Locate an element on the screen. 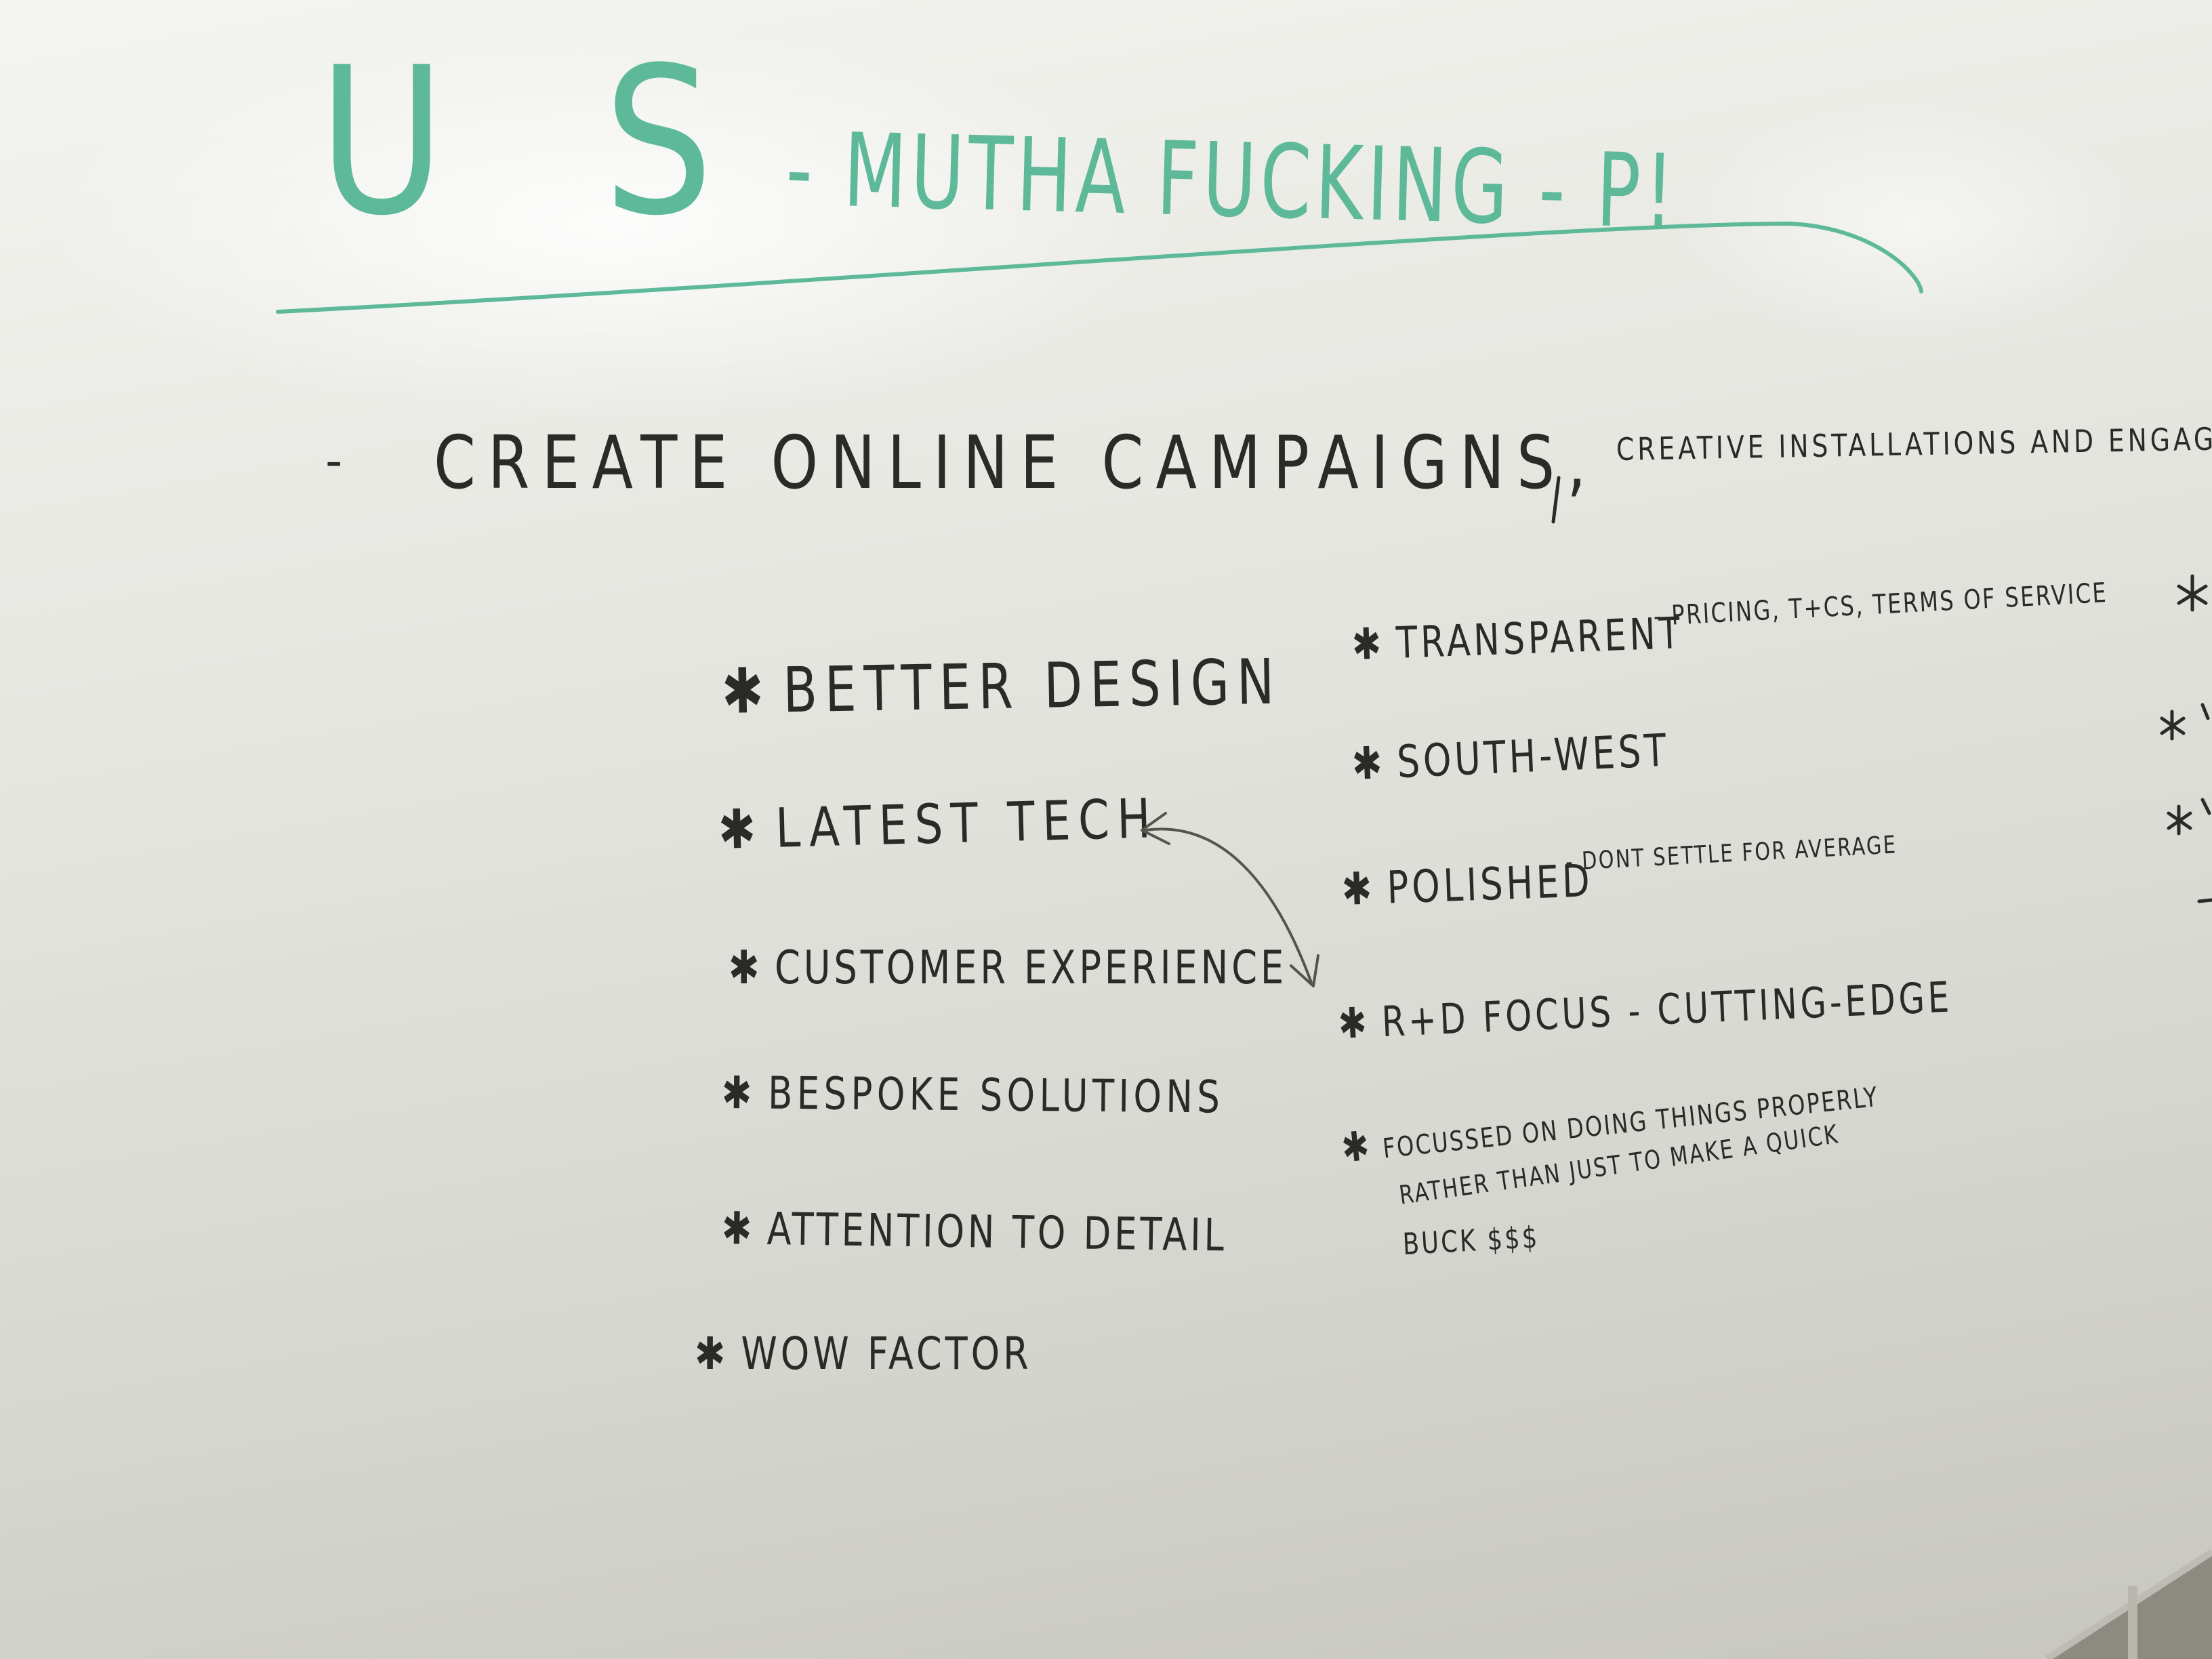 Image resolution: width=2212 pixels, height=1659 pixels. list-item-label: WOW FACTOR is located at coordinates (887, 1354).